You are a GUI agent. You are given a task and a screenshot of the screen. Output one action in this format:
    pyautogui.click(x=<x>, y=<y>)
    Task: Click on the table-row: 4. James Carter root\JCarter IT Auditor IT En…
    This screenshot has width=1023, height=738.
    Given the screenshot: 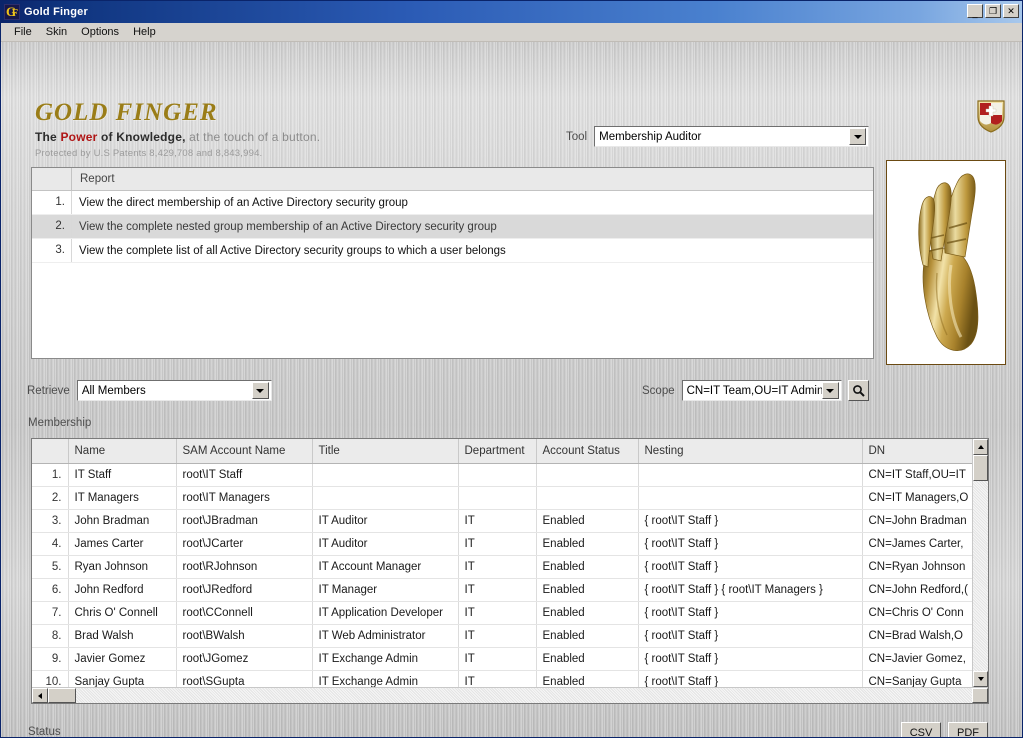 What is the action you would take?
    pyautogui.click(x=502, y=544)
    